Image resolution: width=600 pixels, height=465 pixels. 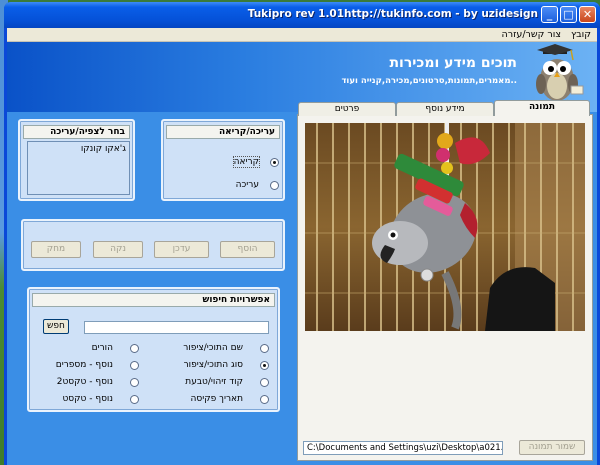 I want to click on save-image-button: שמור תמונה, so click(x=552, y=447).